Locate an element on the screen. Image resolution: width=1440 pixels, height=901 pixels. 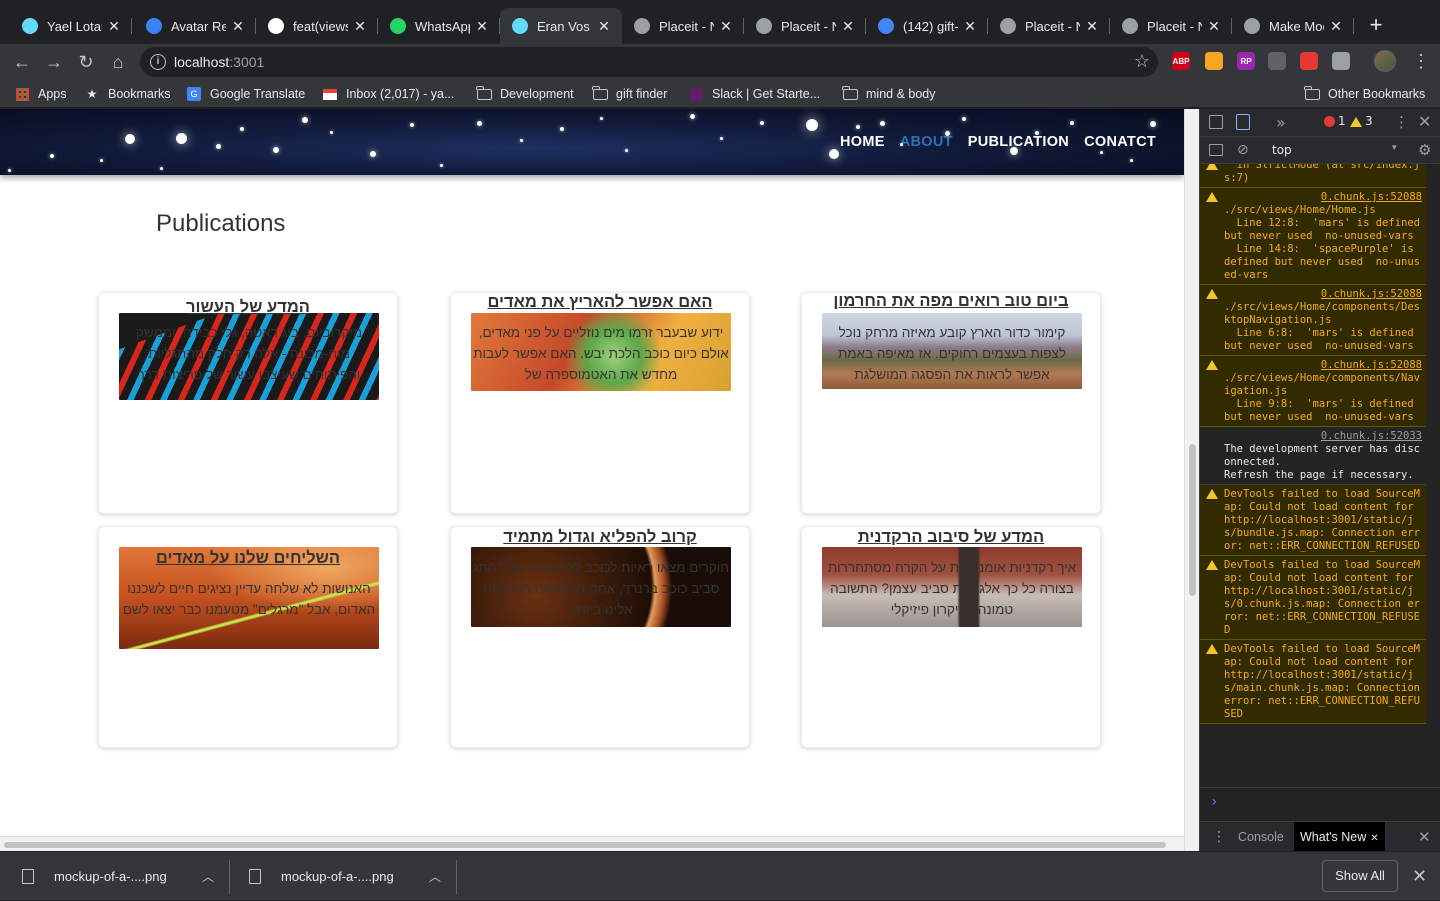
devtools-close-icon: ✕ is located at coordinates (1424, 121).